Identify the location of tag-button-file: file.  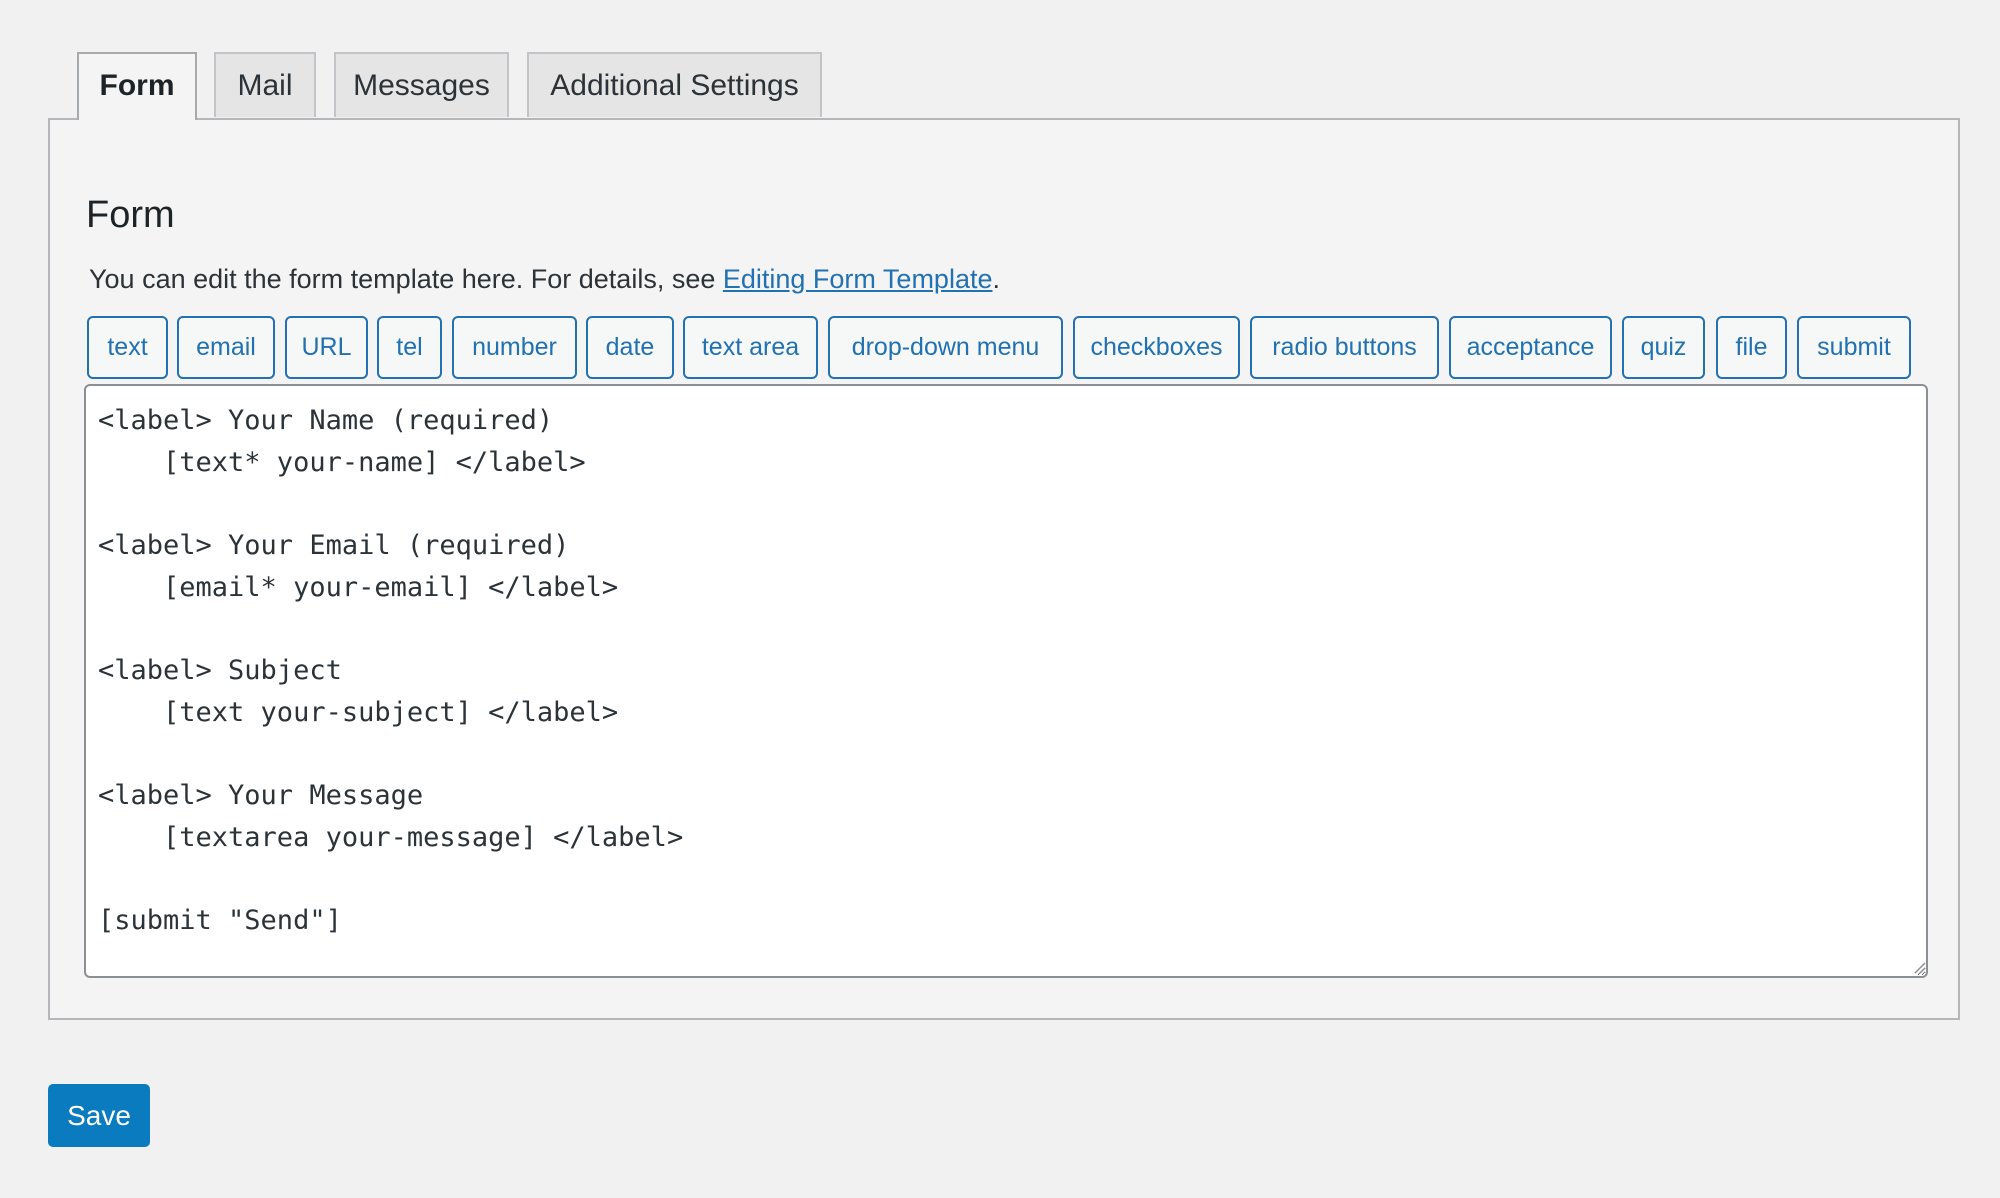
(1751, 347).